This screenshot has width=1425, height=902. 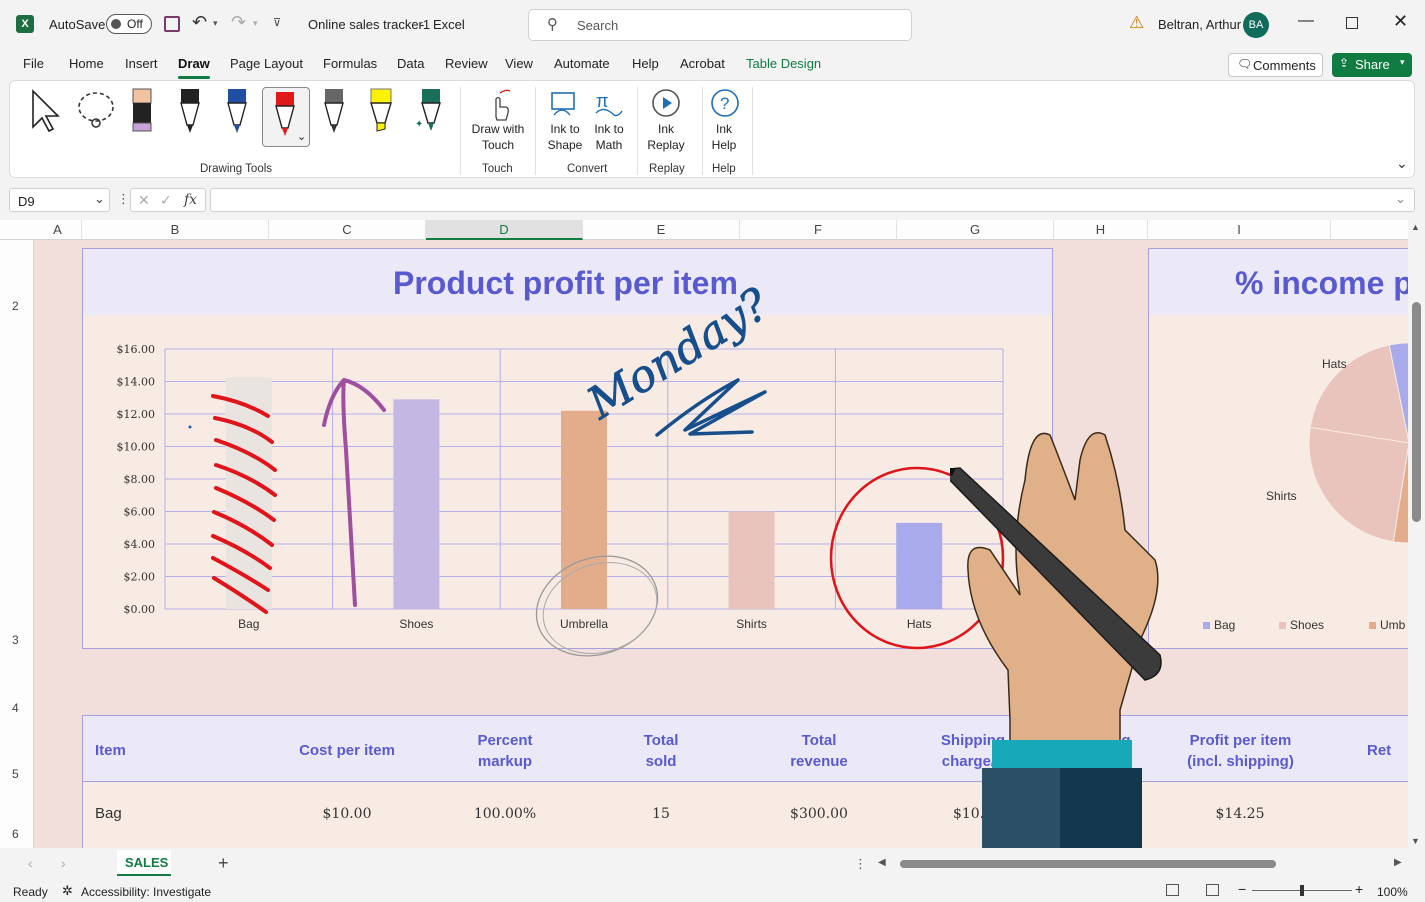 I want to click on ink-to-math-button: π Ink to Math, so click(x=609, y=121).